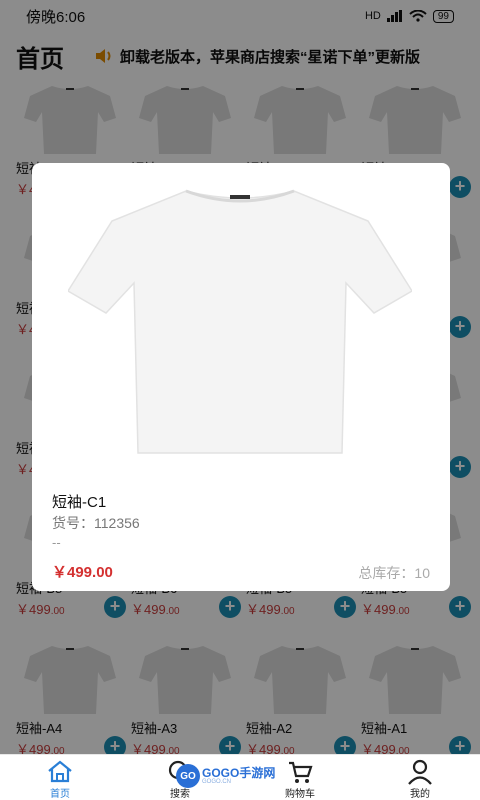 This screenshot has height=800, width=480. I want to click on watermark-text: GOGO手游网, so click(239, 772).